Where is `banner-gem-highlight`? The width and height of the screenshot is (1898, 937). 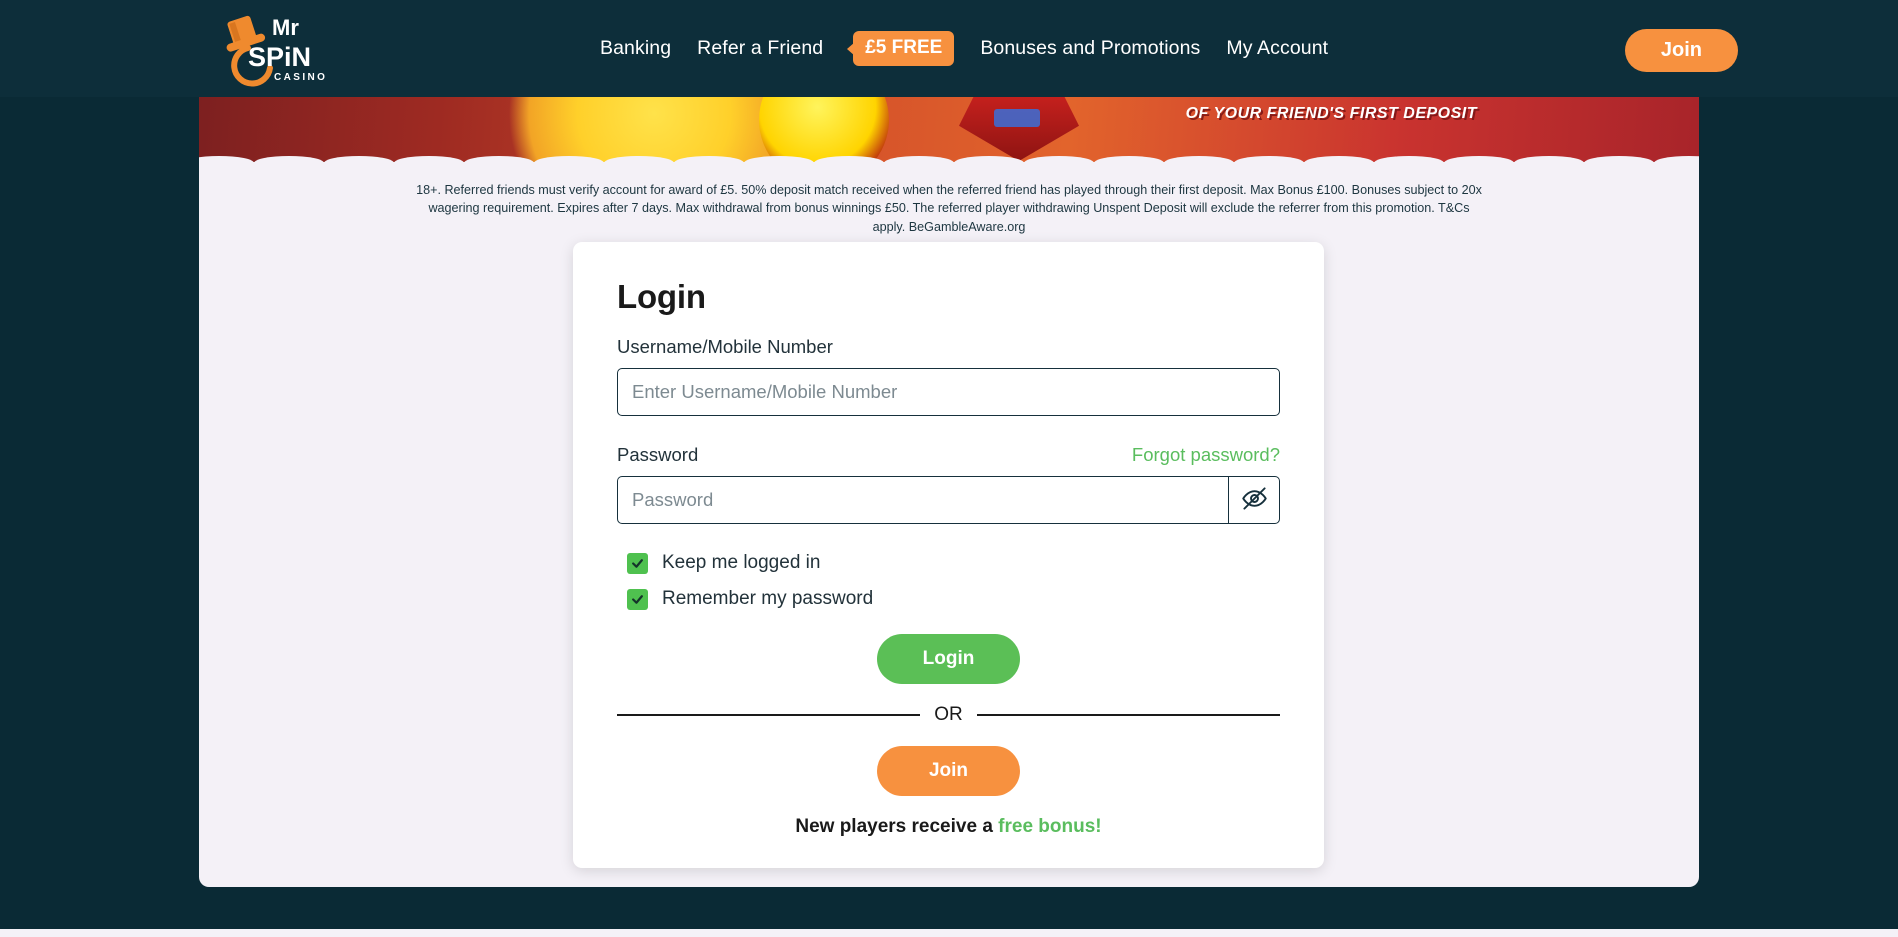
banner-gem-highlight is located at coordinates (1017, 118).